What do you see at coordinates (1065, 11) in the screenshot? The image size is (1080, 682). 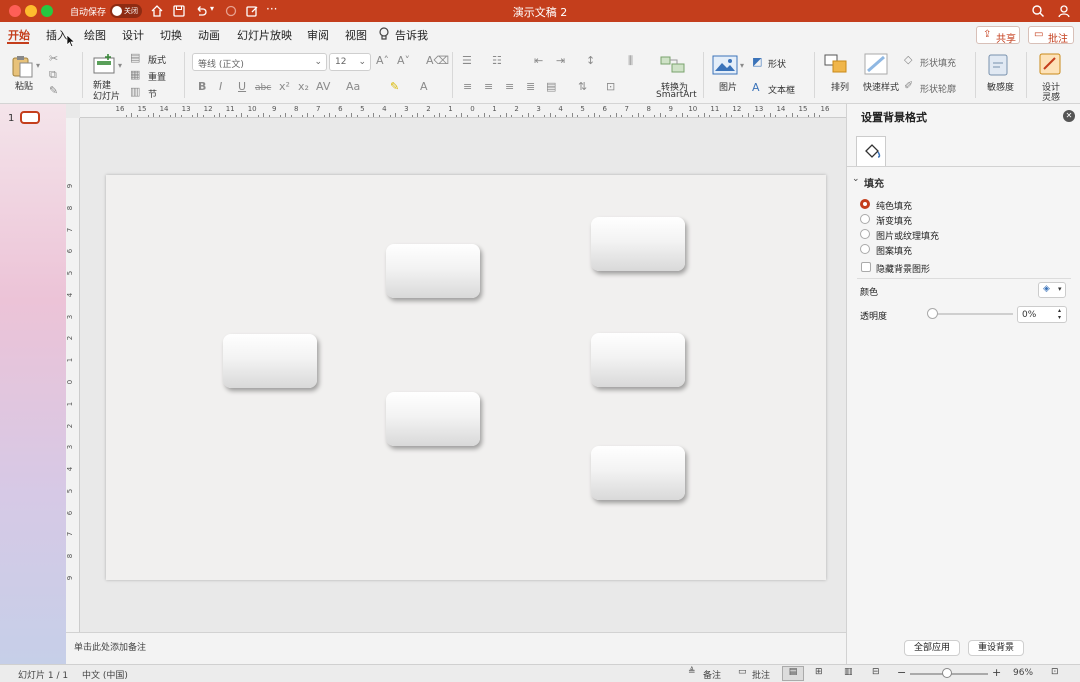 I see `account-icon` at bounding box center [1065, 11].